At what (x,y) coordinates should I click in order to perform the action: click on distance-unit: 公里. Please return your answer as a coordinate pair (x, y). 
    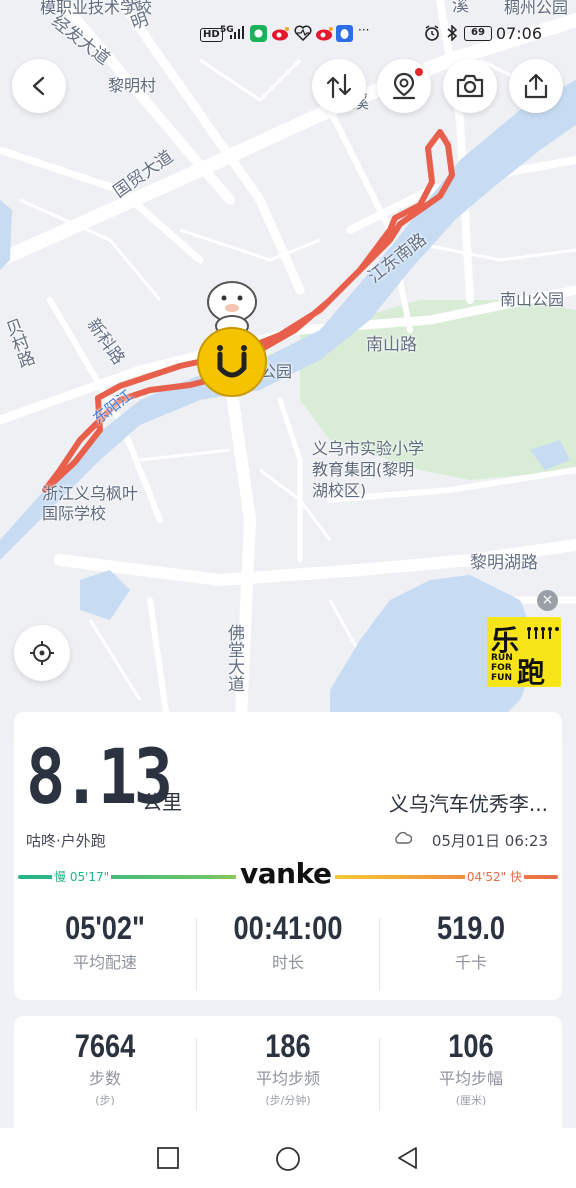
    Looking at the image, I should click on (162, 802).